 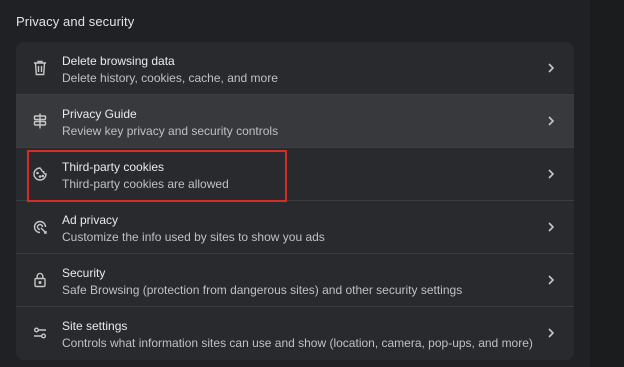 I want to click on row-title: Ad privacy, so click(x=90, y=220).